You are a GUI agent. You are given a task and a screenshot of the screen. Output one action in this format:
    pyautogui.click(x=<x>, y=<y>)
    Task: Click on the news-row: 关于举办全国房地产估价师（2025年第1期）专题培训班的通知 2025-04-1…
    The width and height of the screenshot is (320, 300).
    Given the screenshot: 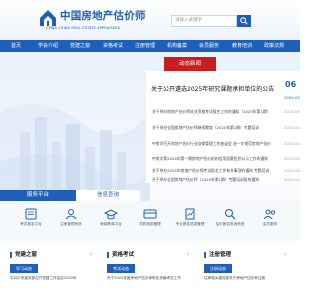 What is the action you would take?
    pyautogui.click(x=226, y=181)
    